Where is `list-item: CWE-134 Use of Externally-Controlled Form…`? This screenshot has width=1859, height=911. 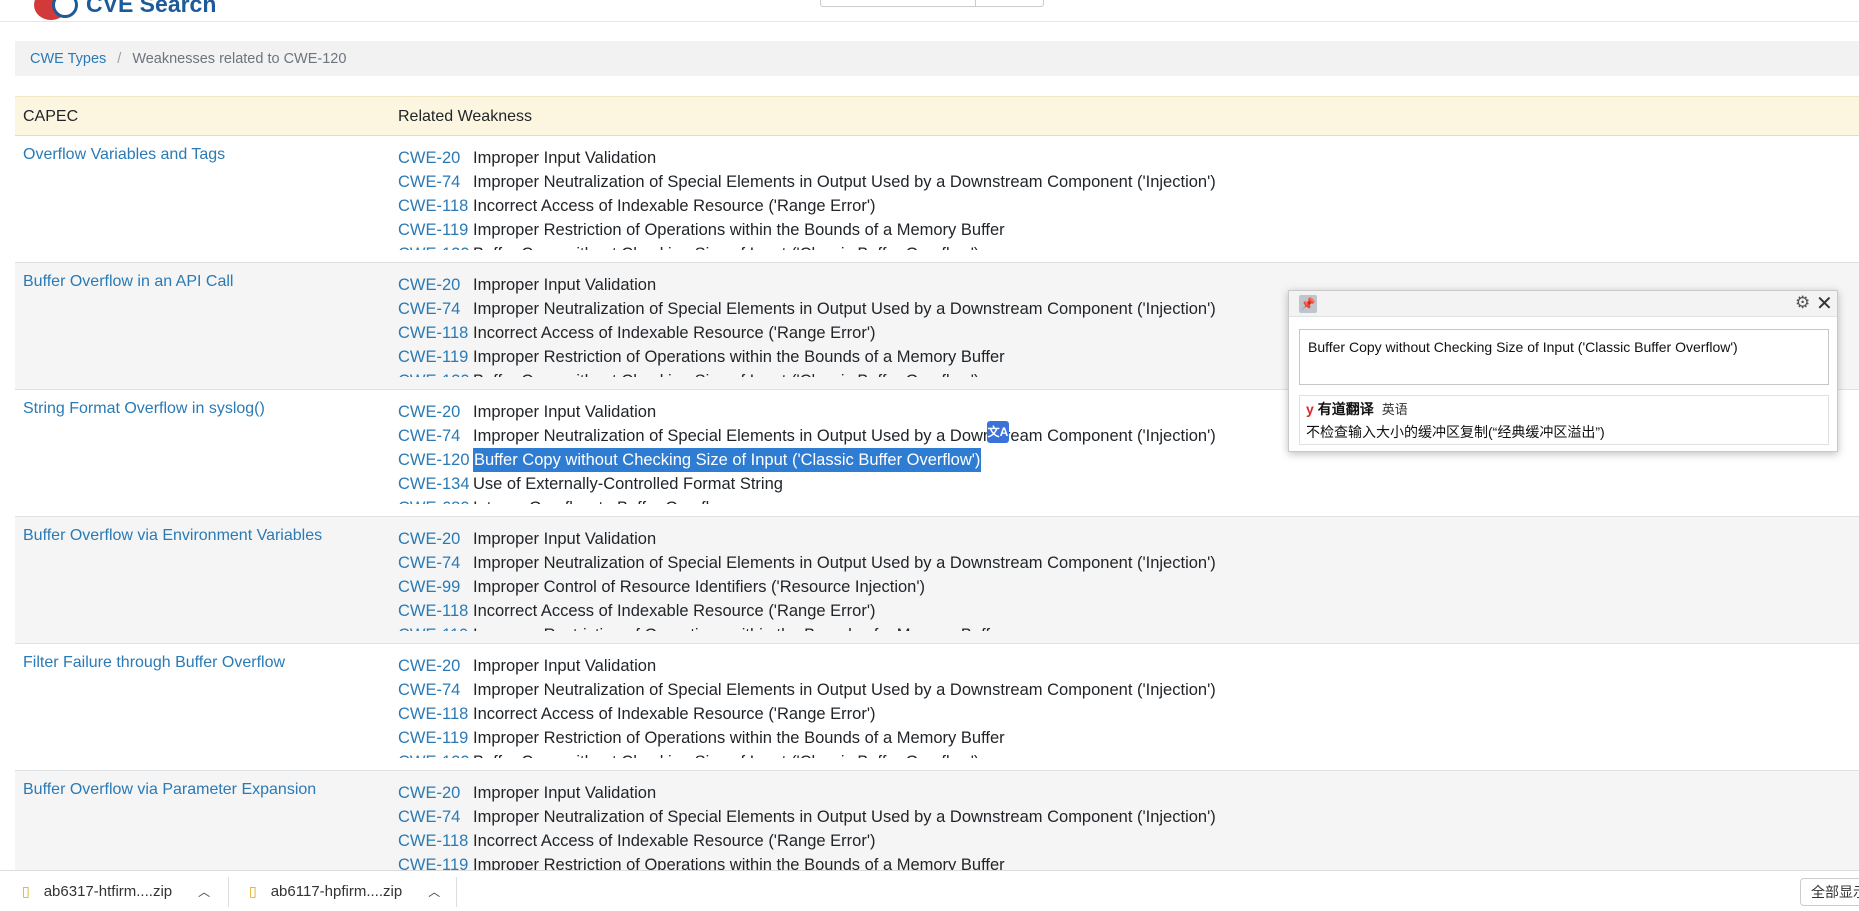 list-item: CWE-134 Use of Externally-Controlled Form… is located at coordinates (898, 484).